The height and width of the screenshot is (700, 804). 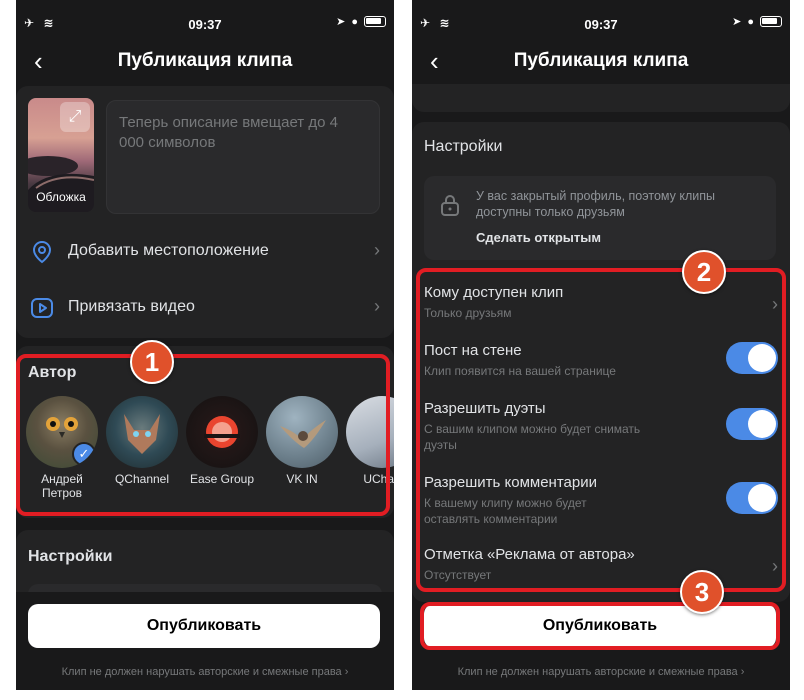 What do you see at coordinates (61, 197) in the screenshot?
I see `cover-label: Обложка` at bounding box center [61, 197].